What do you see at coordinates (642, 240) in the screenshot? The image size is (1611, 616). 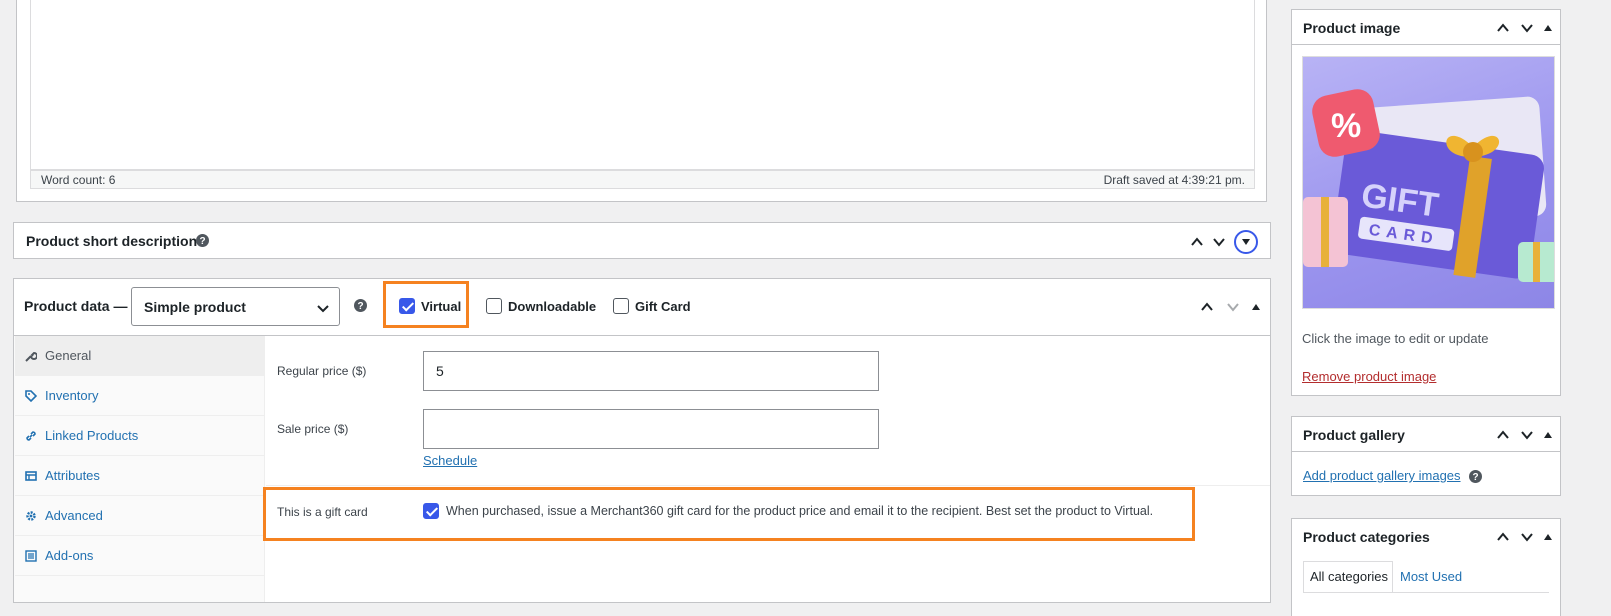 I see `short-description-panel: Product short description ?` at bounding box center [642, 240].